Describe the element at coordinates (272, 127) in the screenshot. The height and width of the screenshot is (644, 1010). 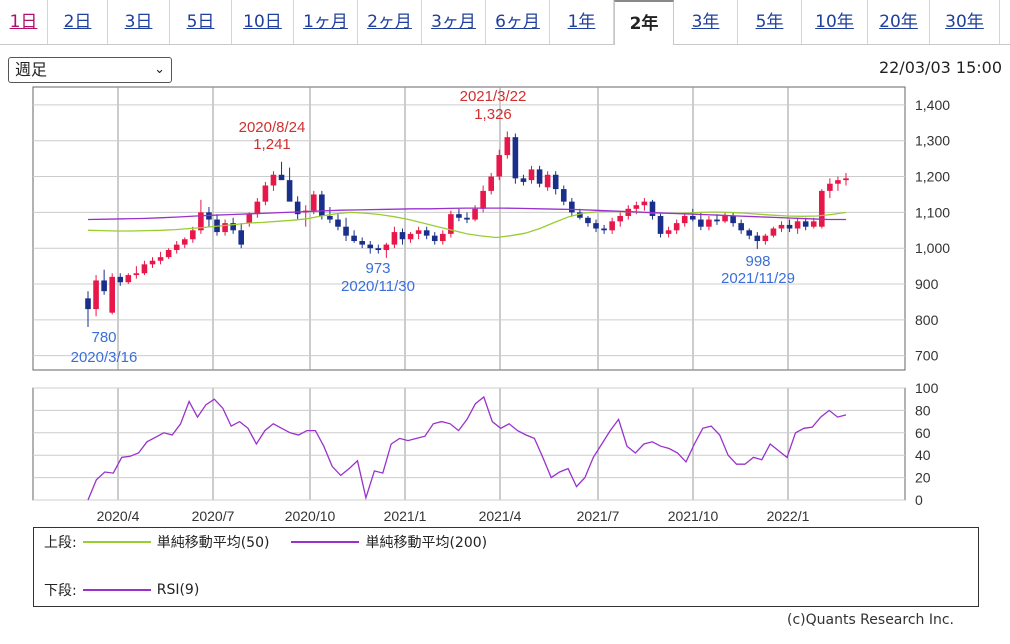
I see `annotation-date: 2020/8/24` at that location.